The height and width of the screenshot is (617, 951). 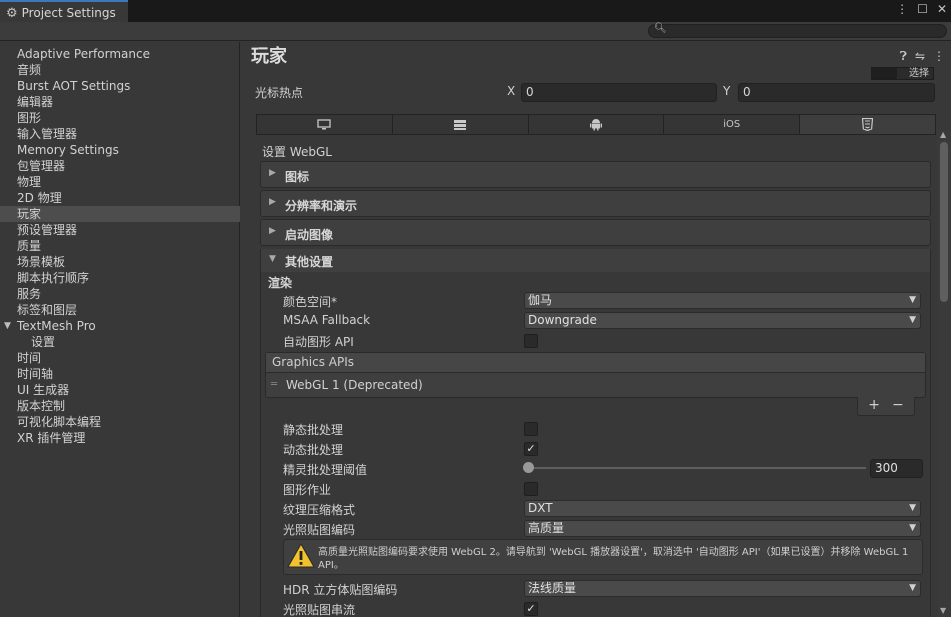 What do you see at coordinates (120, 118) in the screenshot?
I see `sidebar-item-graphics: 图形` at bounding box center [120, 118].